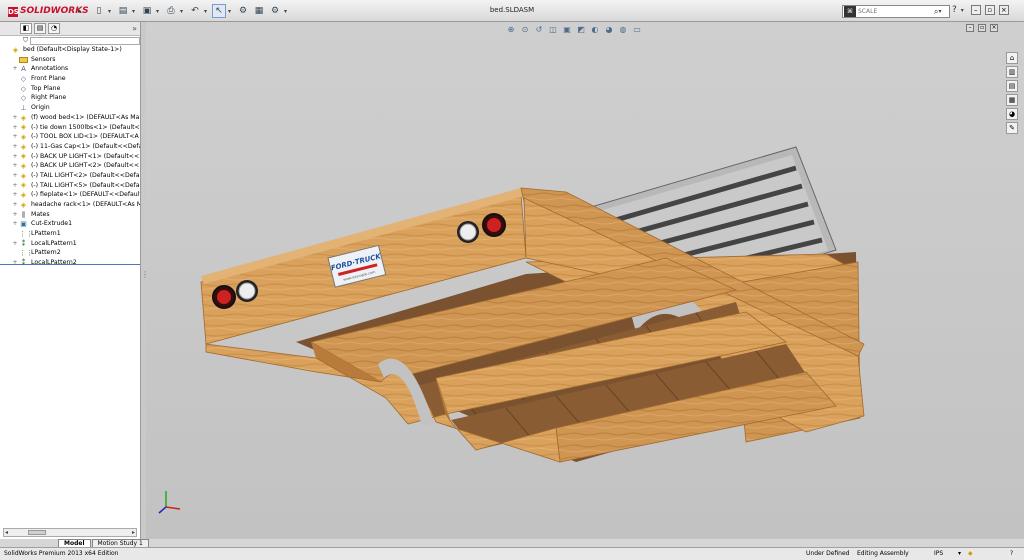 The image size is (1024, 560). What do you see at coordinates (247, 291) in the screenshot?
I see `backup-light-left` at bounding box center [247, 291].